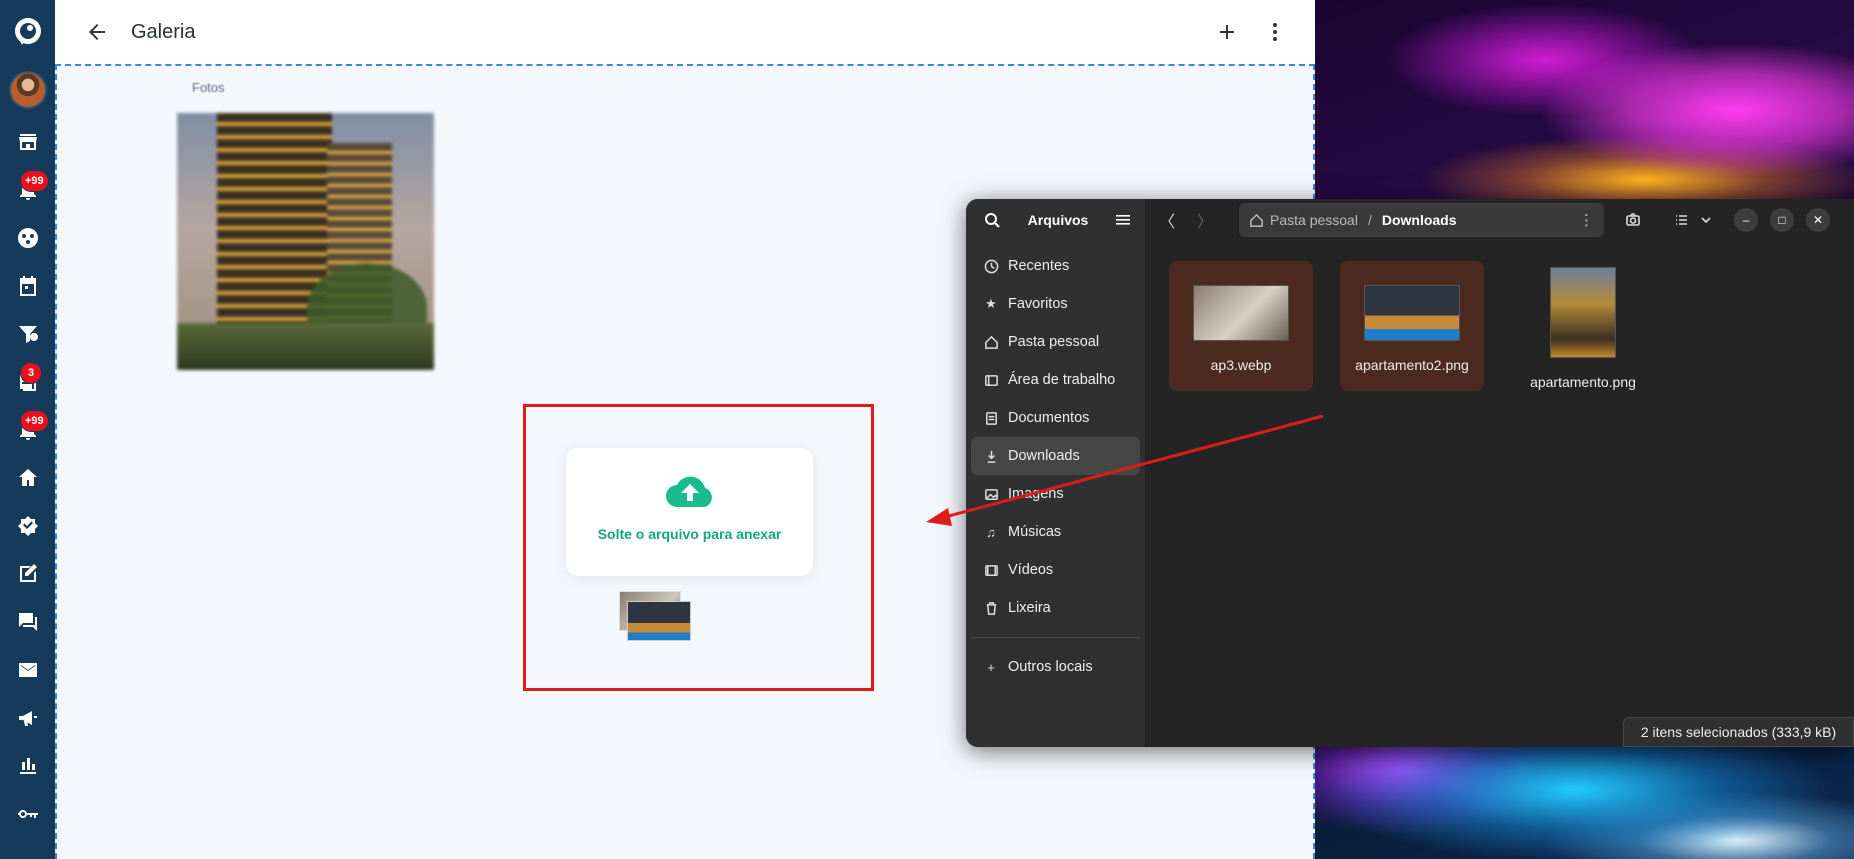  I want to click on drop-message: Solte o arquivo para anexar, so click(689, 534).